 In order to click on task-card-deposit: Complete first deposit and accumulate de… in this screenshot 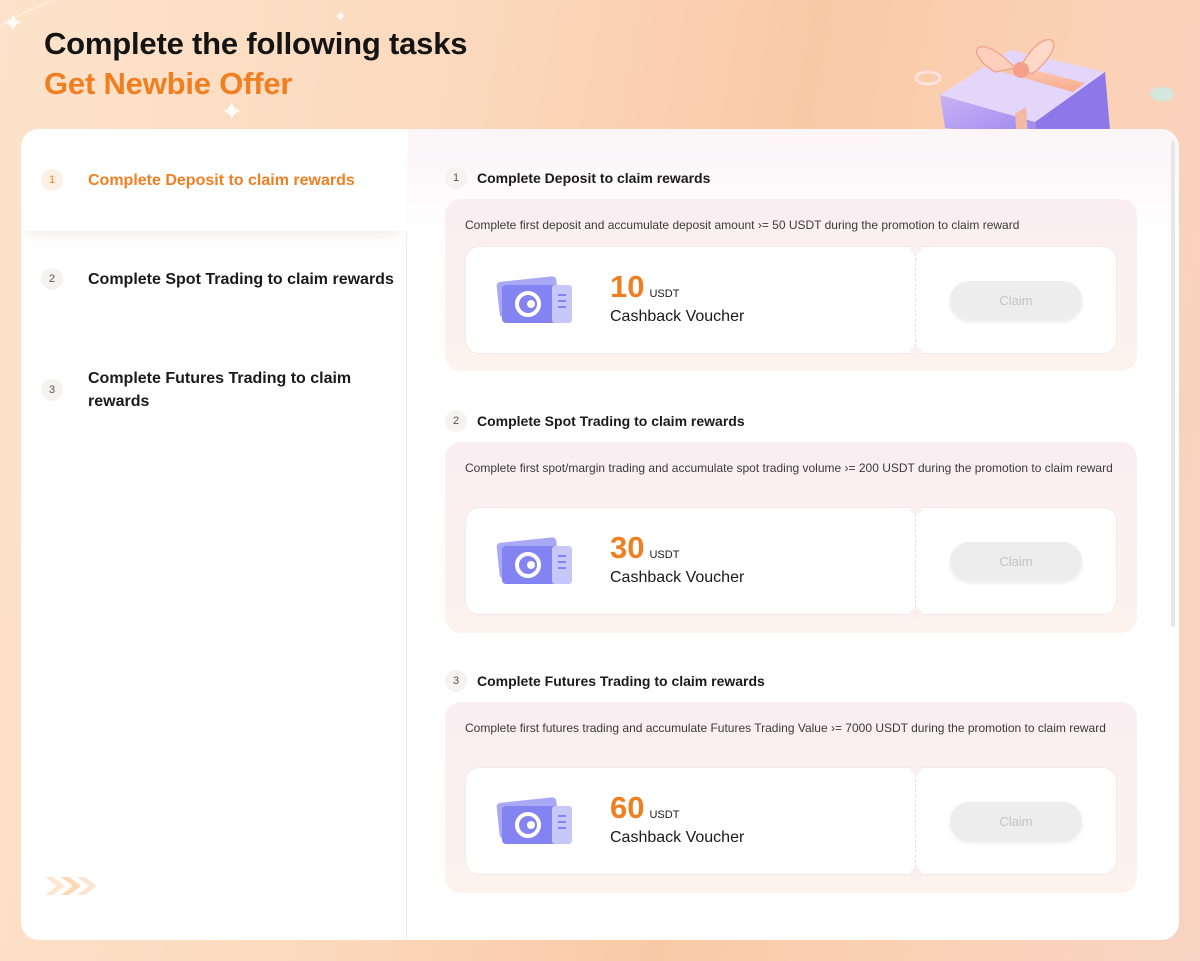, I will do `click(791, 285)`.